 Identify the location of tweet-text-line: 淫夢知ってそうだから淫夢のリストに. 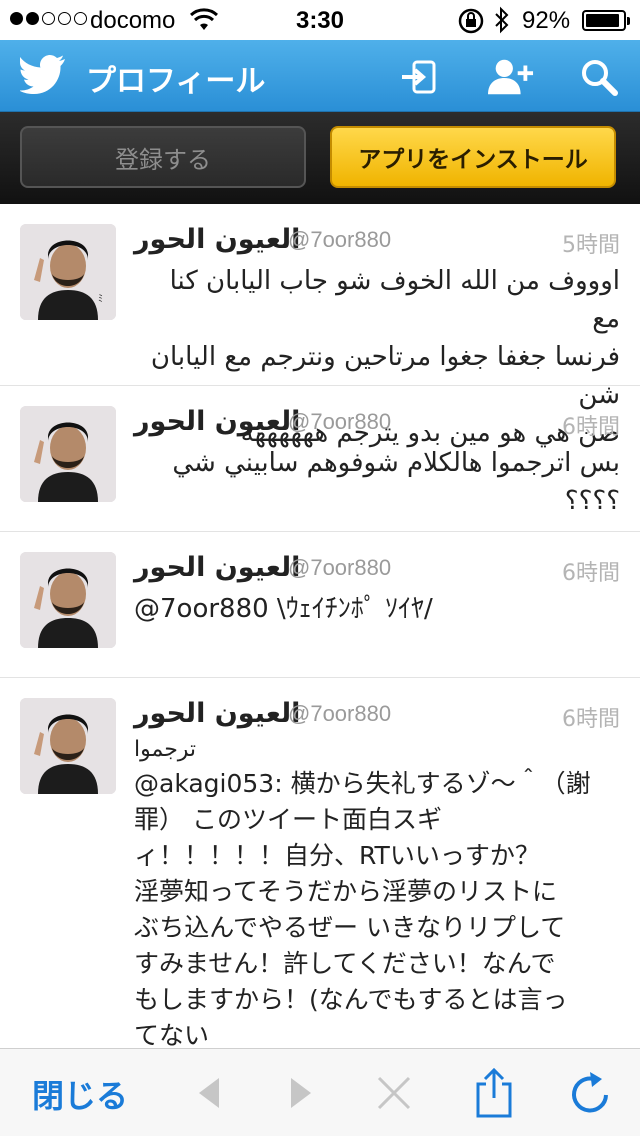
(346, 891).